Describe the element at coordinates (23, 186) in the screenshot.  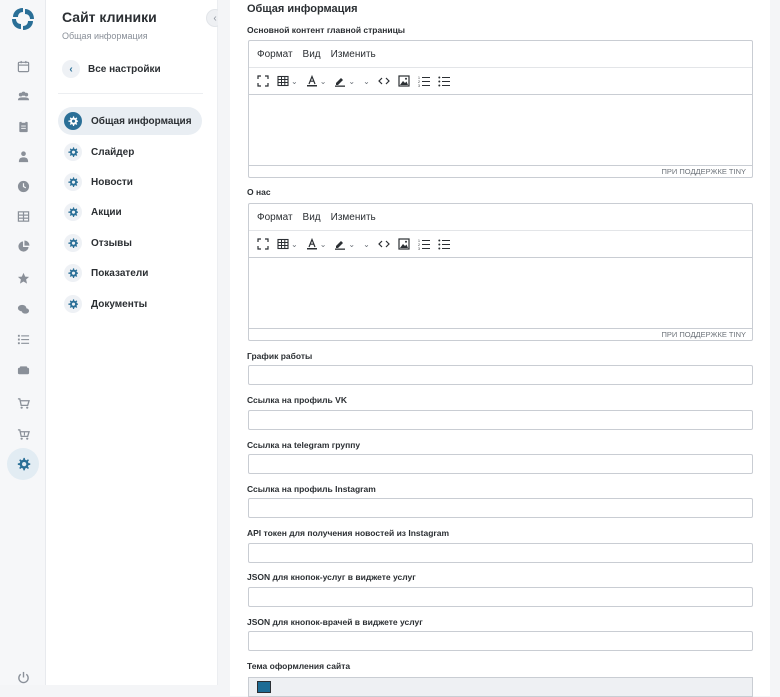
I see `clock-icon` at that location.